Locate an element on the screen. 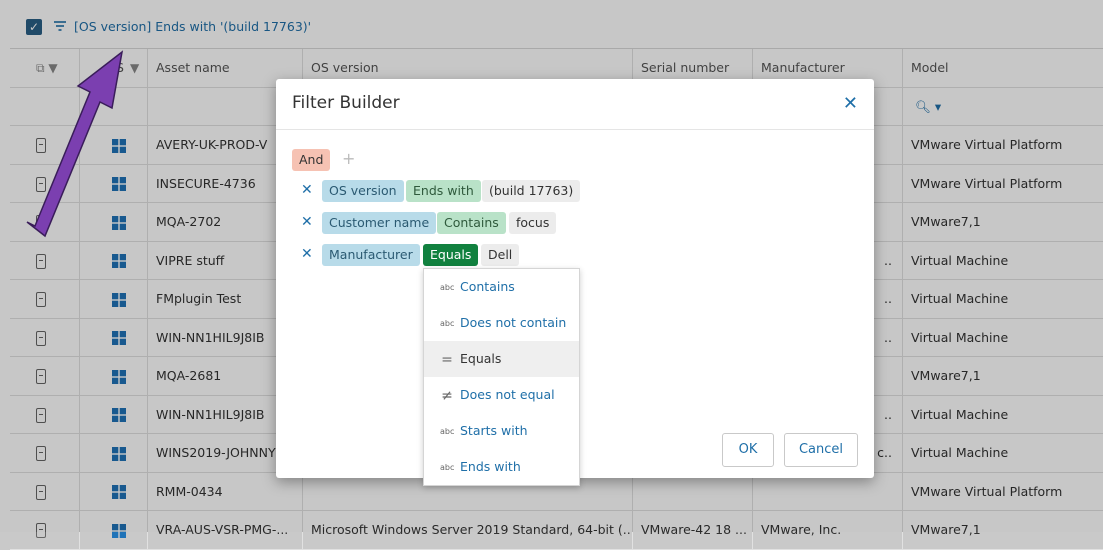 This screenshot has height=550, width=1103. divider is located at coordinates (575, 129).